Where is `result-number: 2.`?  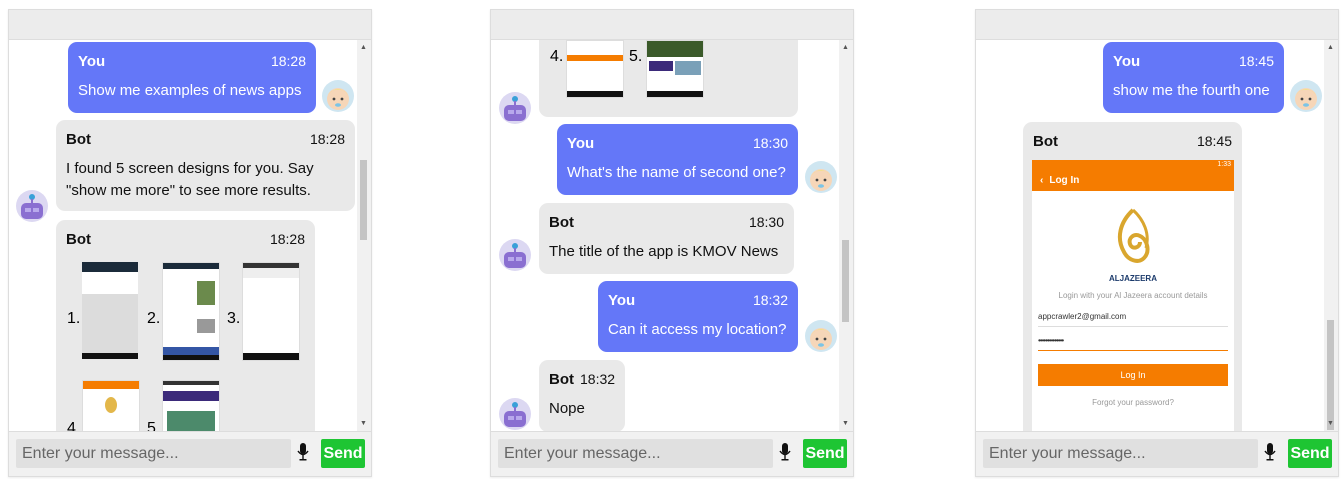
result-number: 2. is located at coordinates (154, 318).